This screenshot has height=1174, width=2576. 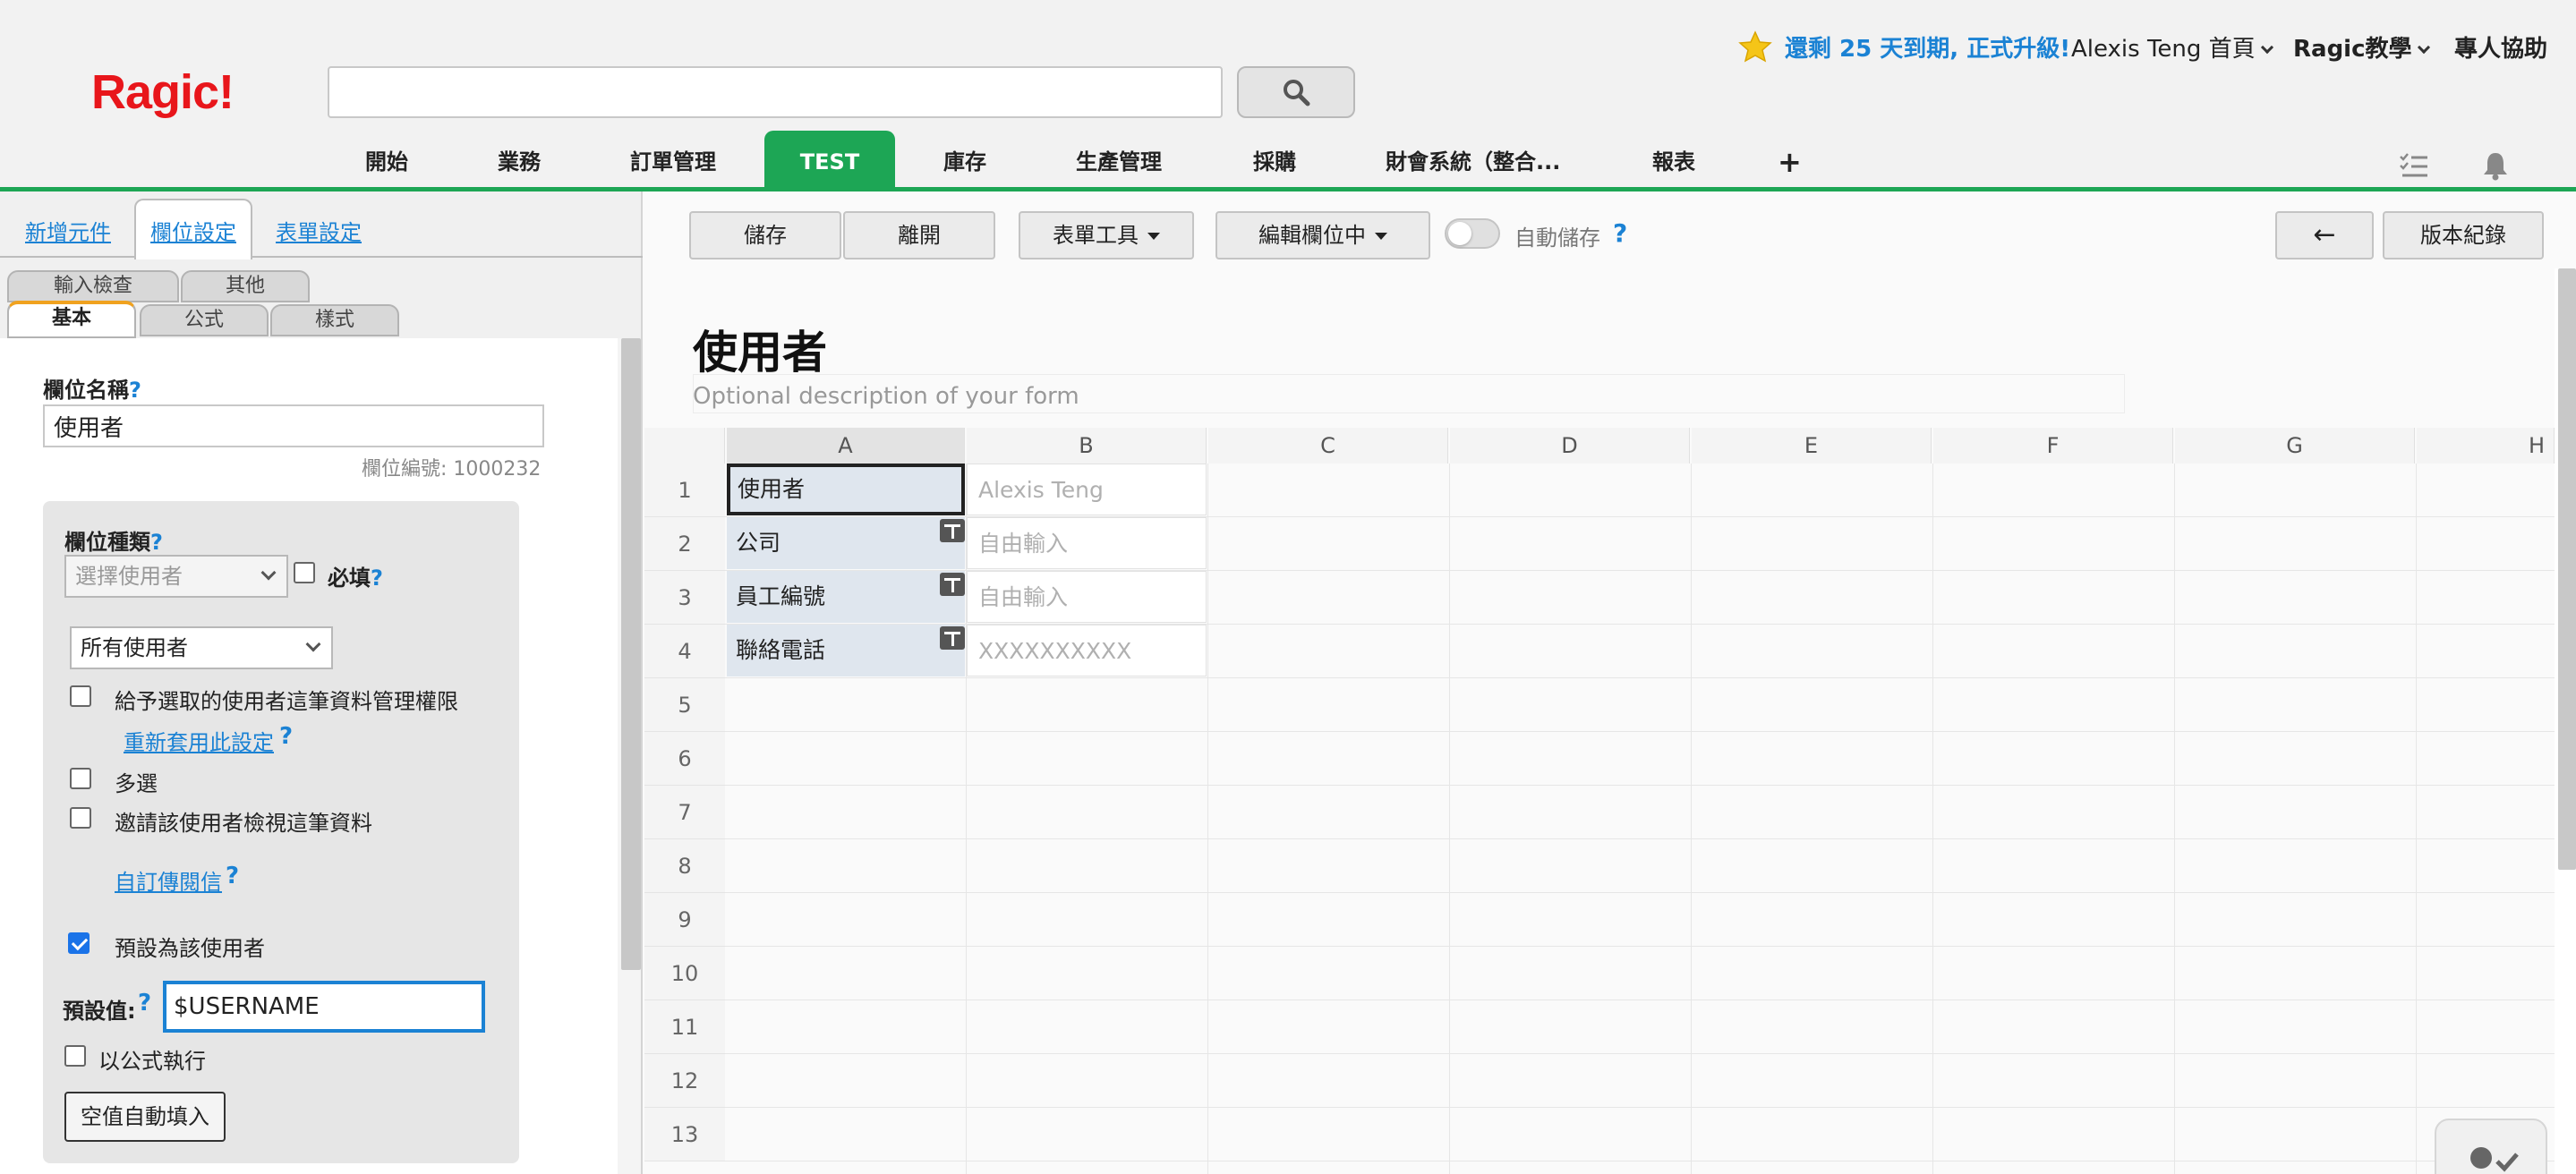 What do you see at coordinates (1328, 446) in the screenshot?
I see `column-header: C` at bounding box center [1328, 446].